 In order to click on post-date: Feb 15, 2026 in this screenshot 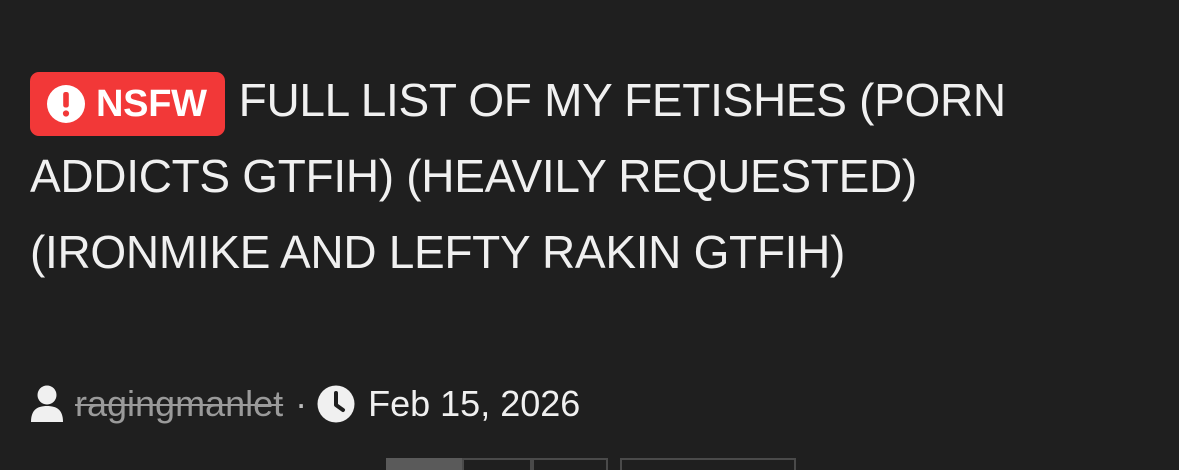, I will do `click(474, 403)`.